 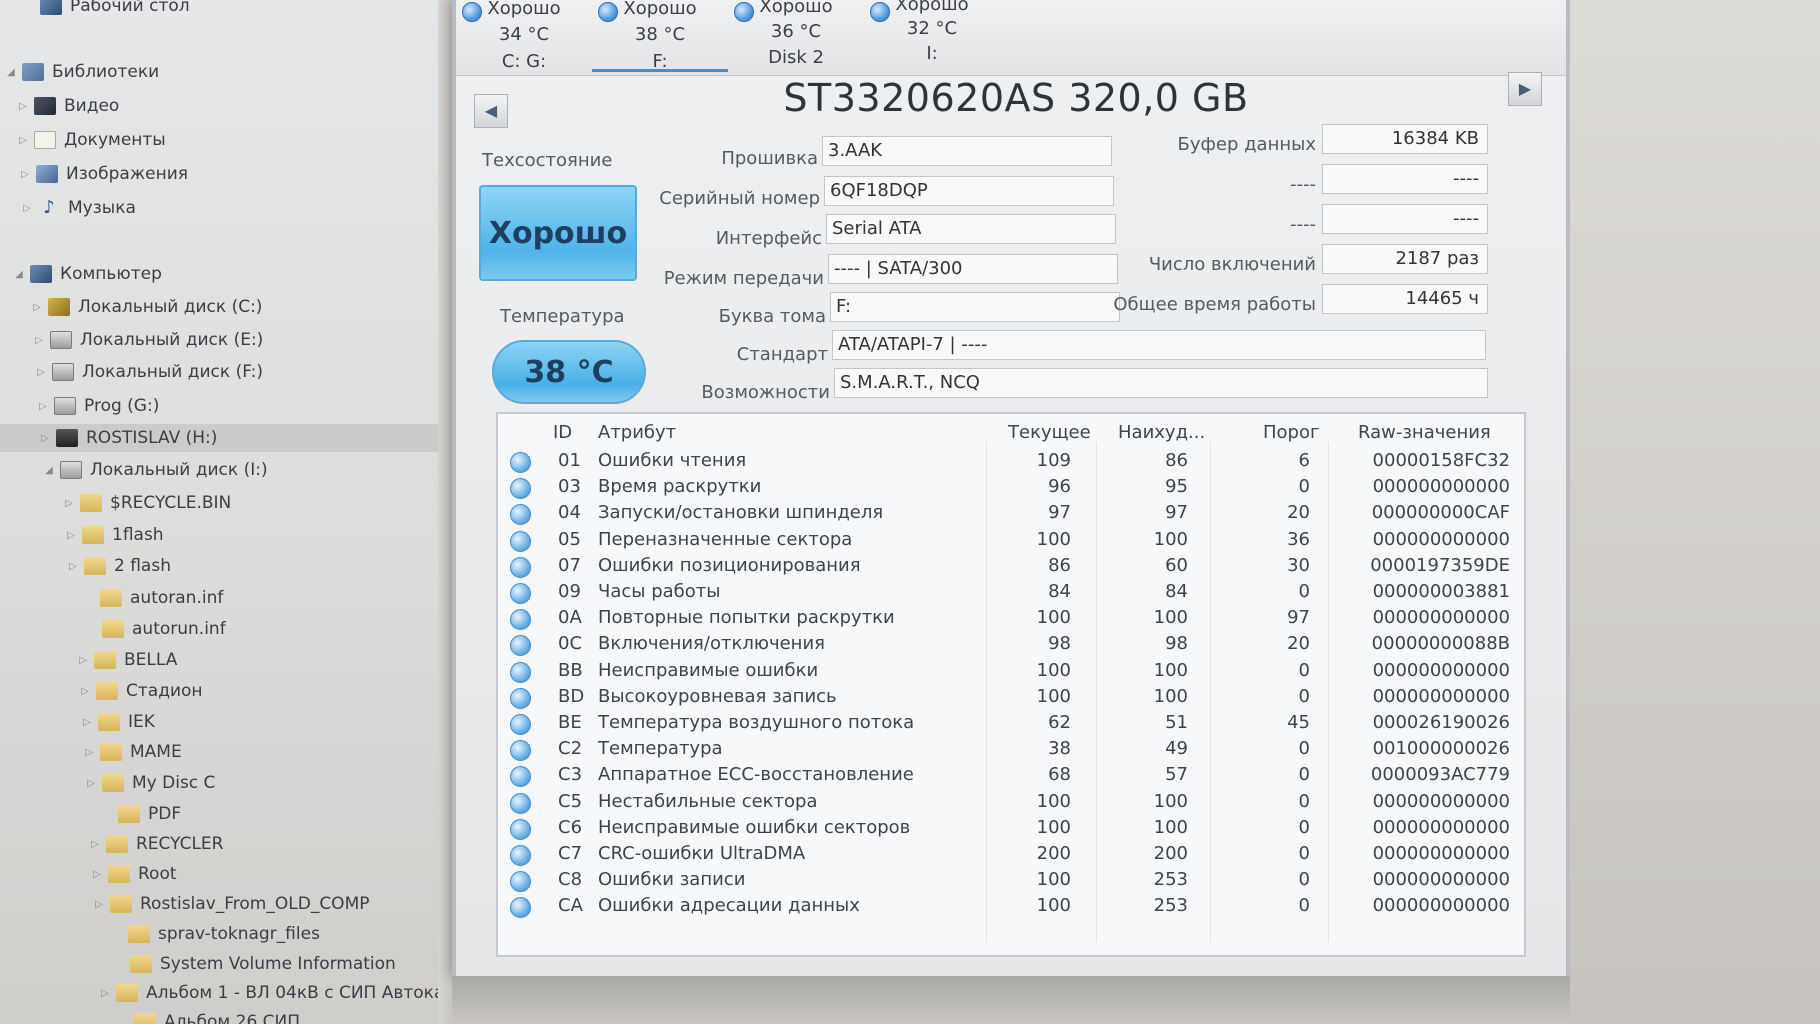 What do you see at coordinates (573, 905) in the screenshot?
I see `smart-id-cell: CA` at bounding box center [573, 905].